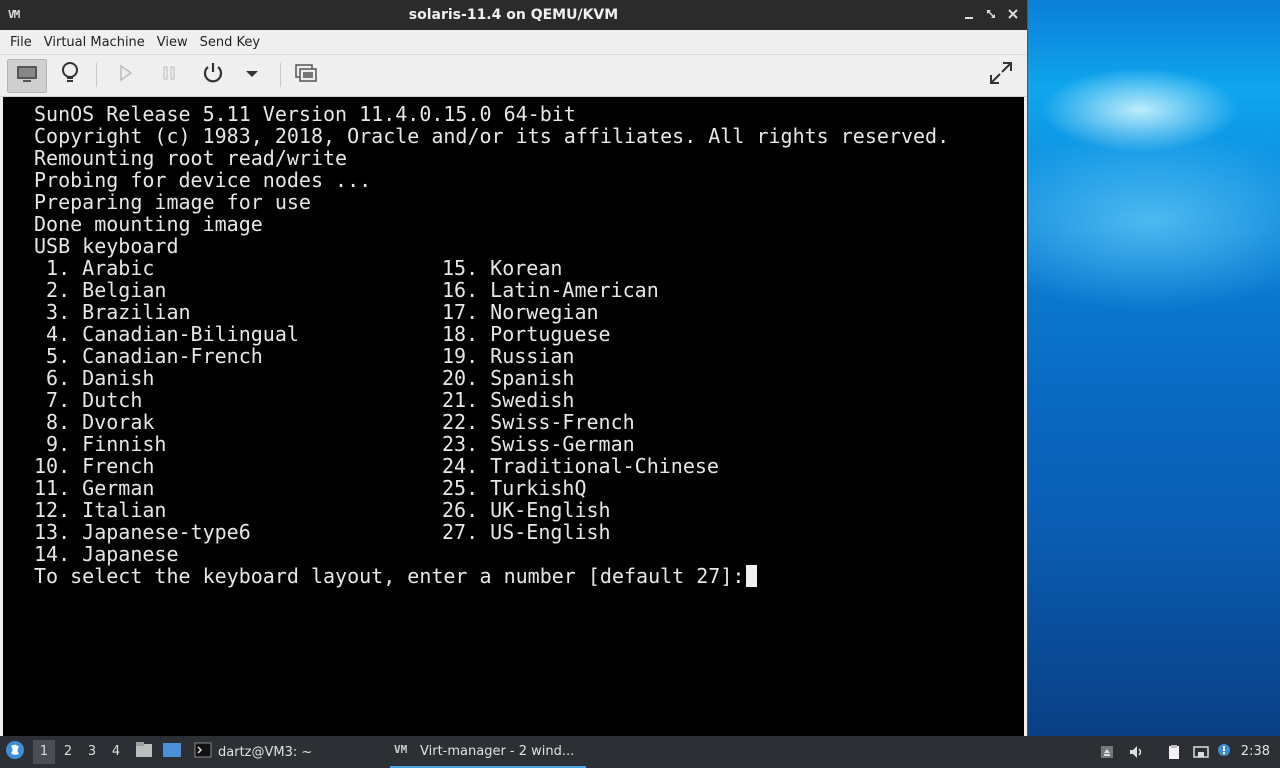  What do you see at coordinates (526, 532) in the screenshot?
I see `keyboard-layout-option: 27. US-English` at bounding box center [526, 532].